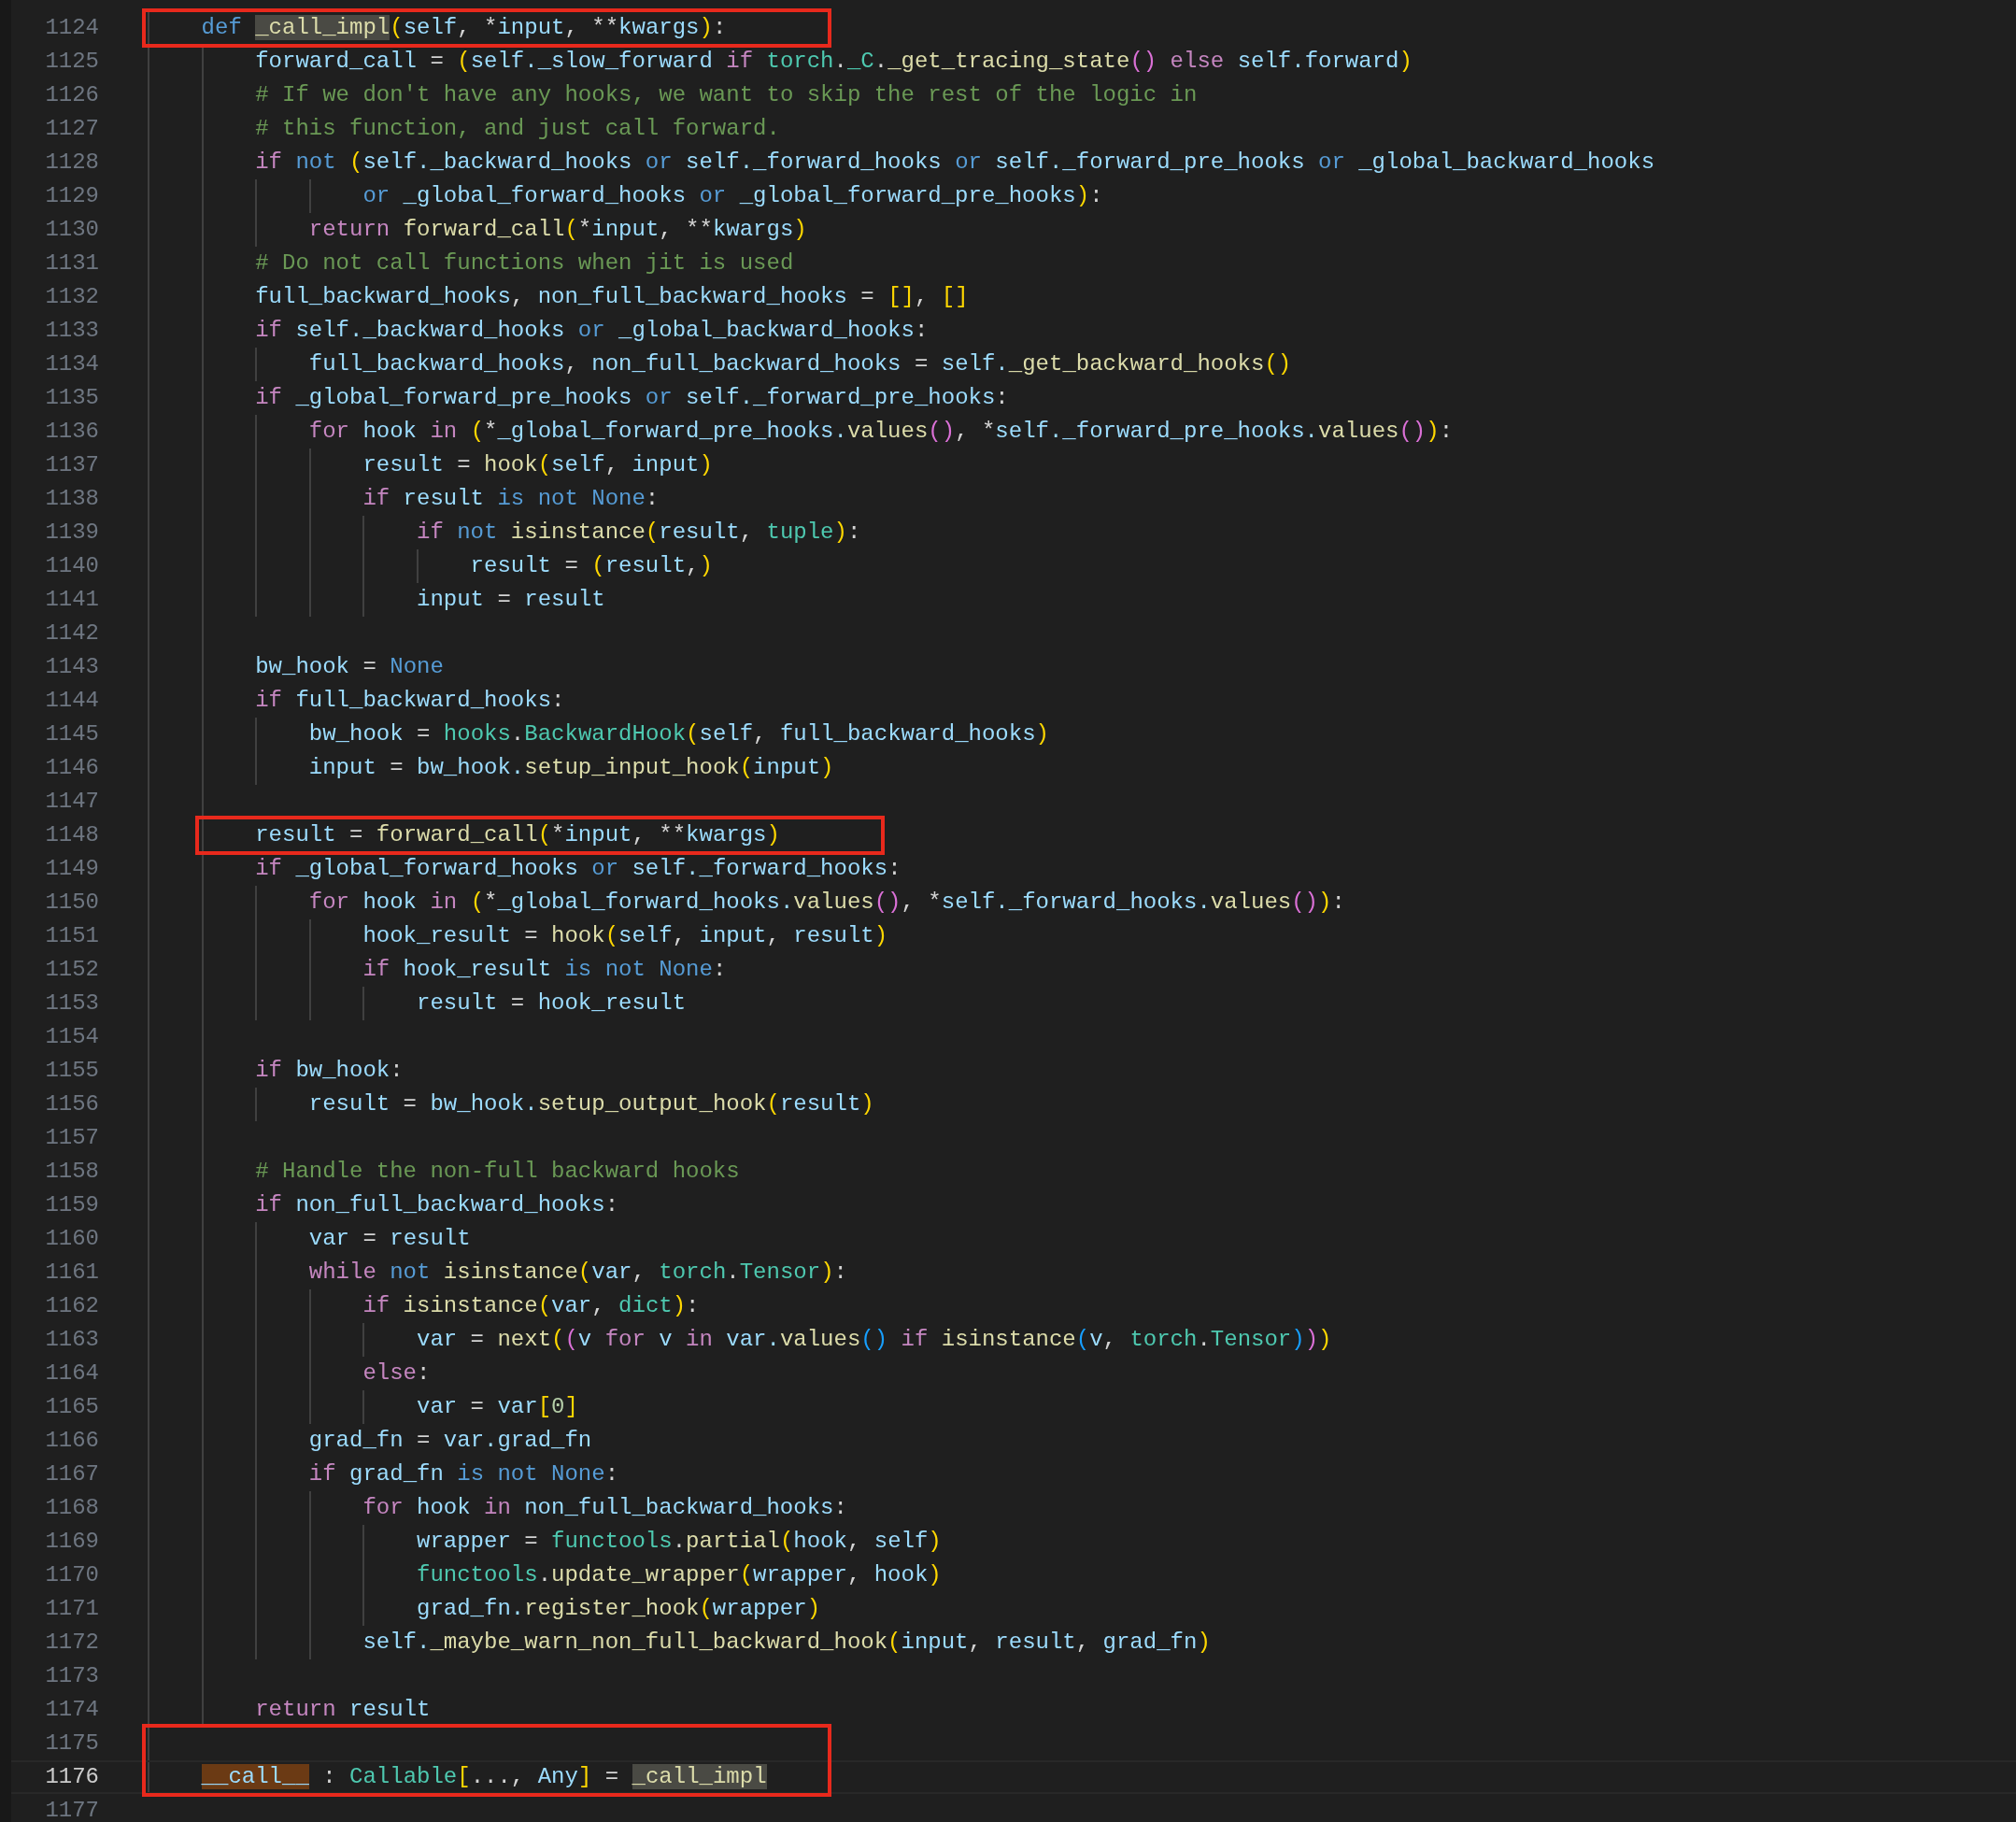  I want to click on line-number: 1125, so click(72, 62).